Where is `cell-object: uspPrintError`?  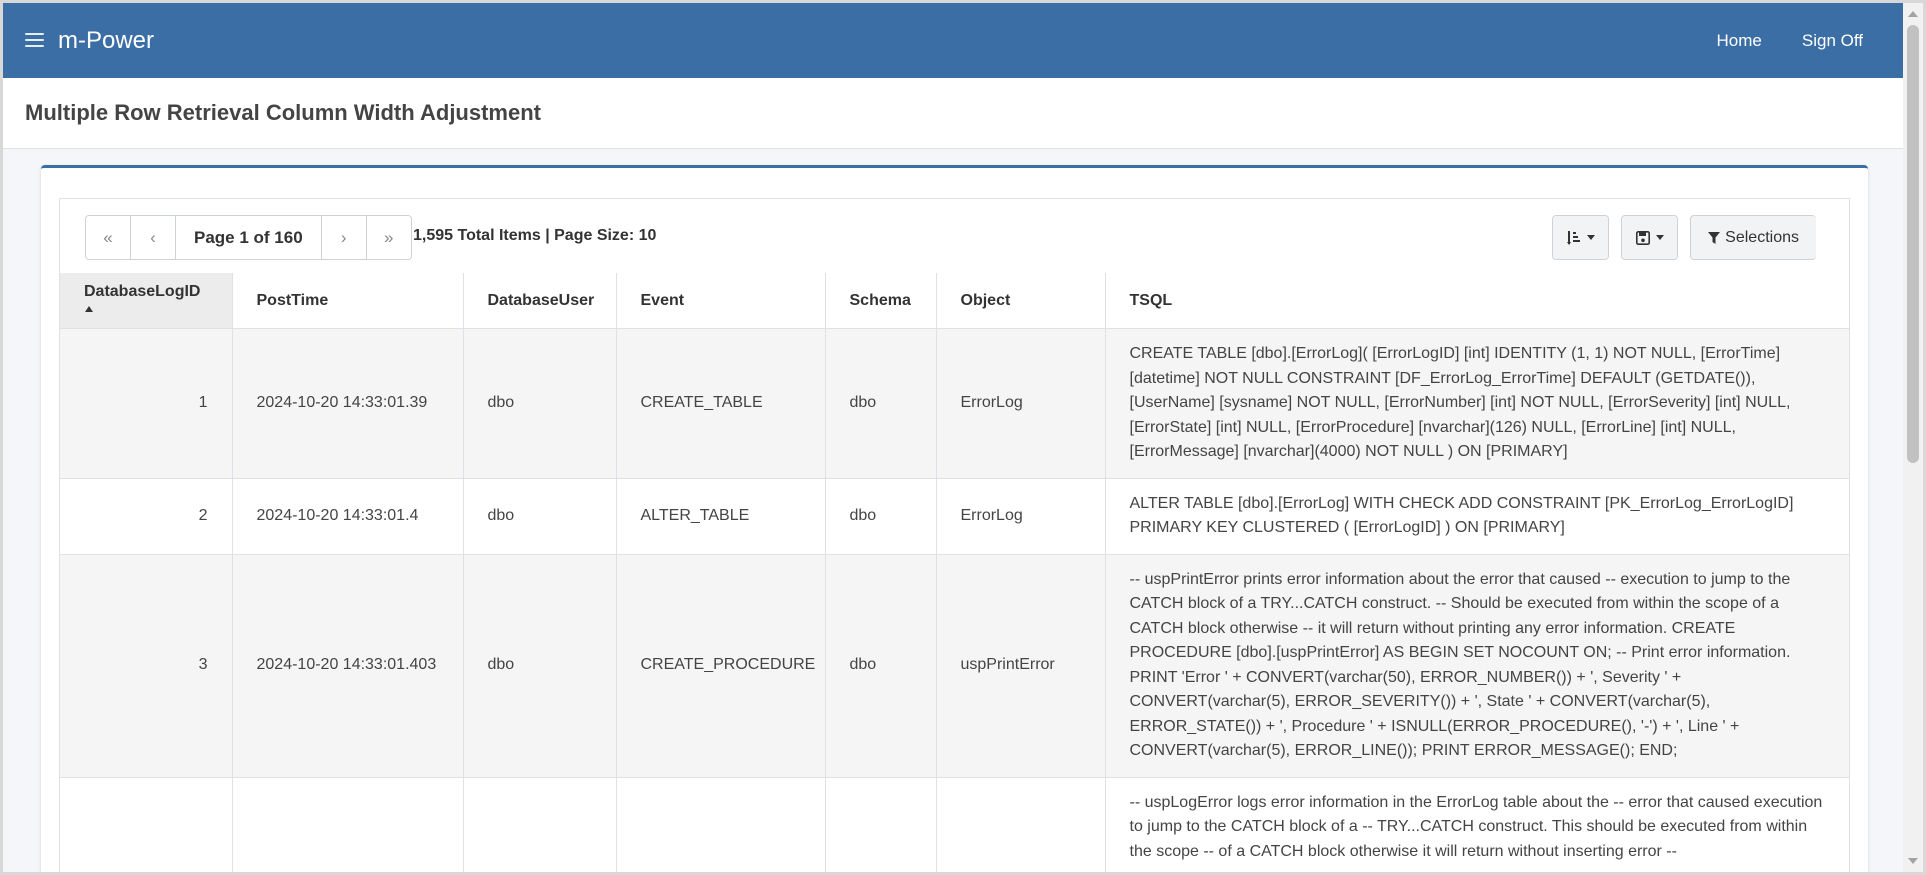 cell-object: uspPrintError is located at coordinates (1021, 666).